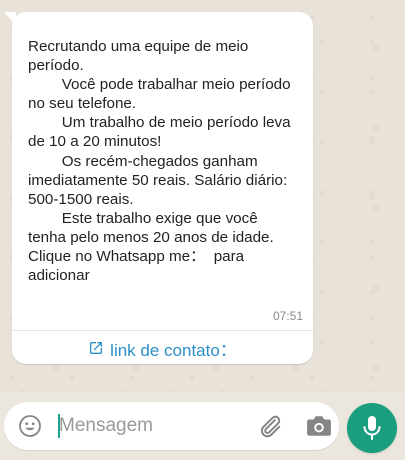  I want to click on message-line: Um trabalho de meio período leva, so click(159, 123).